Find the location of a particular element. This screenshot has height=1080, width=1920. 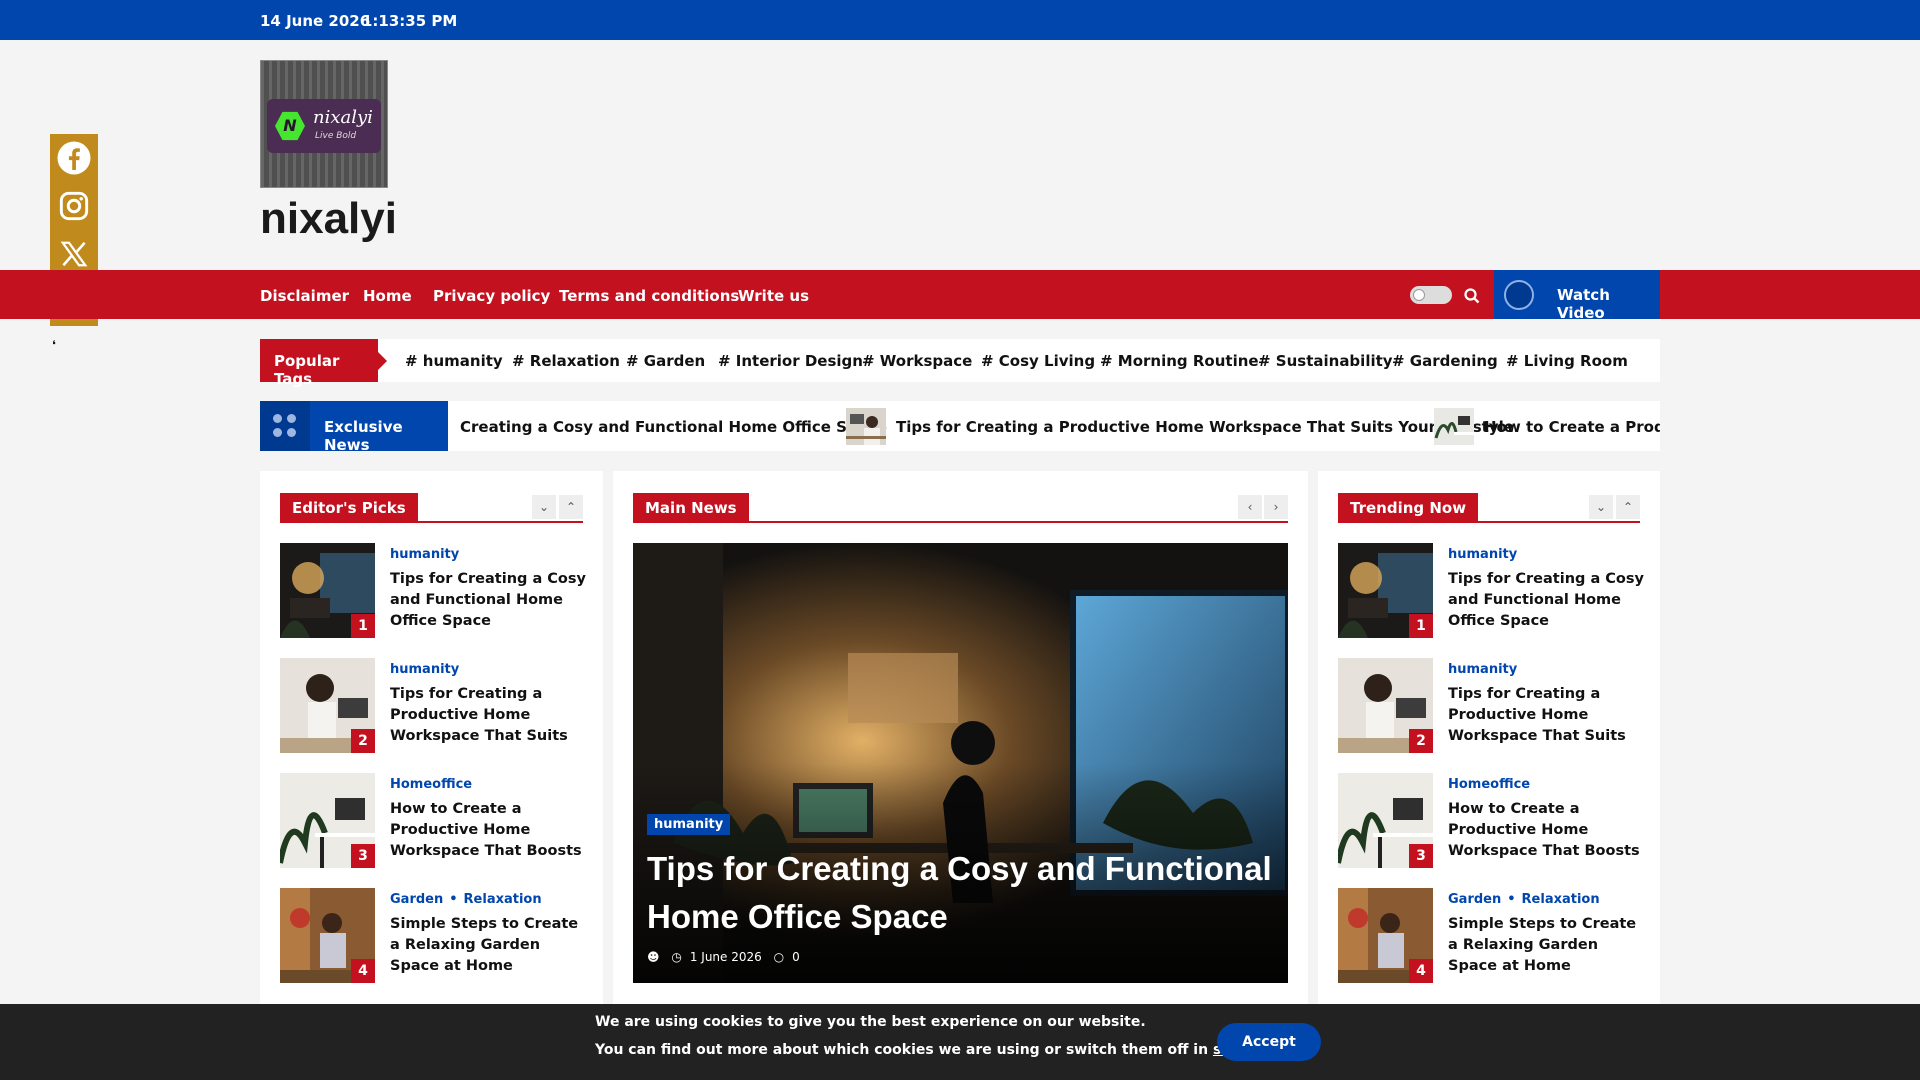

logo-hexagon-icon: N is located at coordinates (290, 126).